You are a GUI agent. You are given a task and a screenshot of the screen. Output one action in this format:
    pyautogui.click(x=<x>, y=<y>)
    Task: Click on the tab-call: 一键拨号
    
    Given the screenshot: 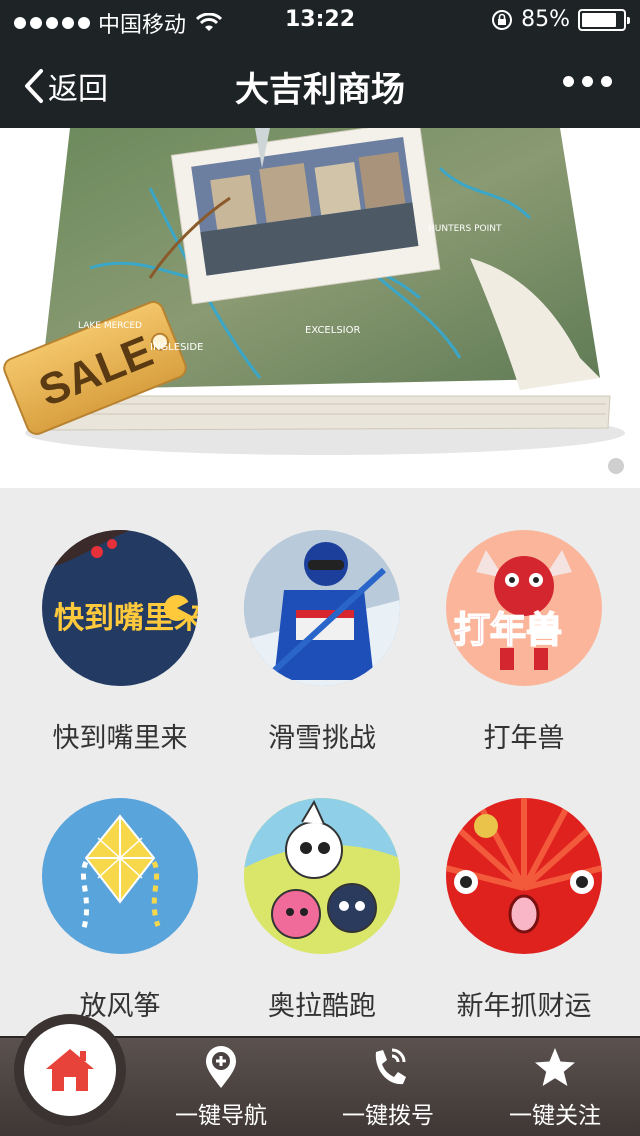 What is the action you would take?
    pyautogui.click(x=388, y=1088)
    